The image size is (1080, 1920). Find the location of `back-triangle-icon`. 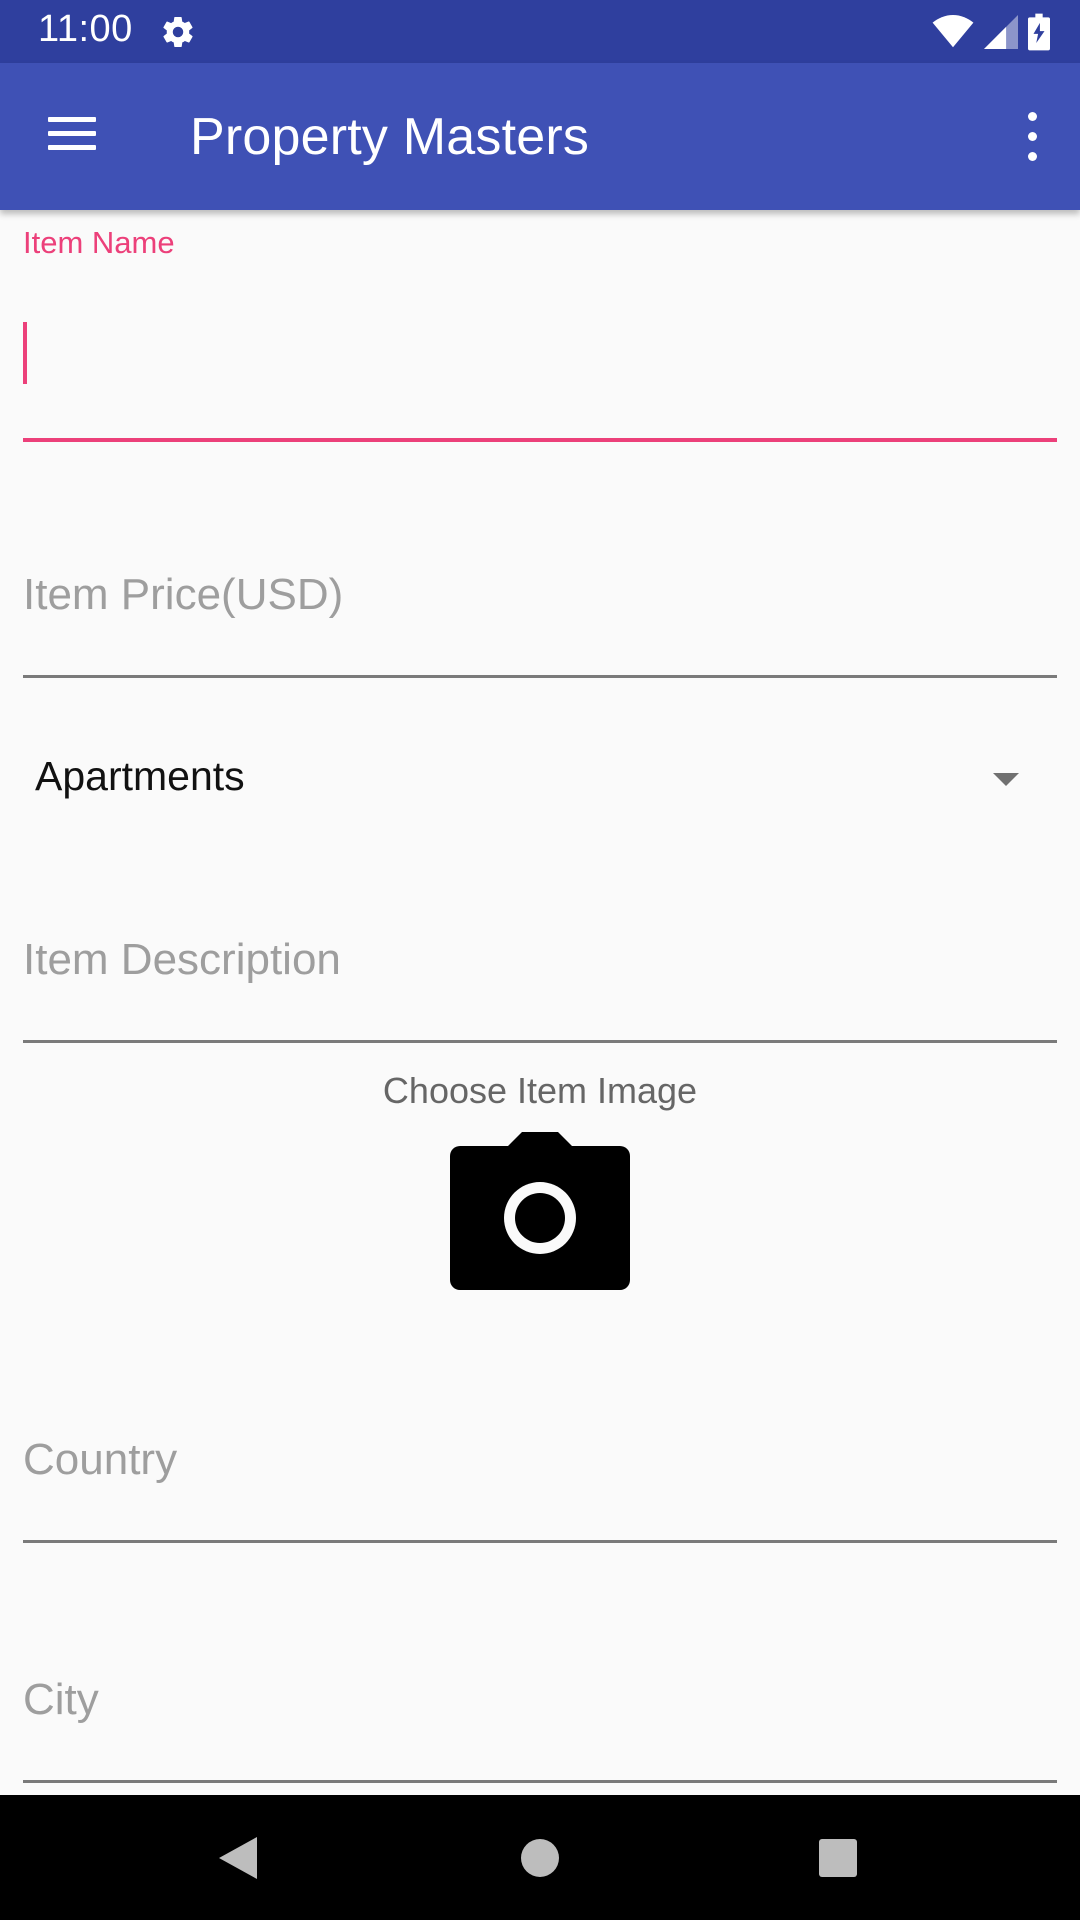

back-triangle-icon is located at coordinates (238, 1858).